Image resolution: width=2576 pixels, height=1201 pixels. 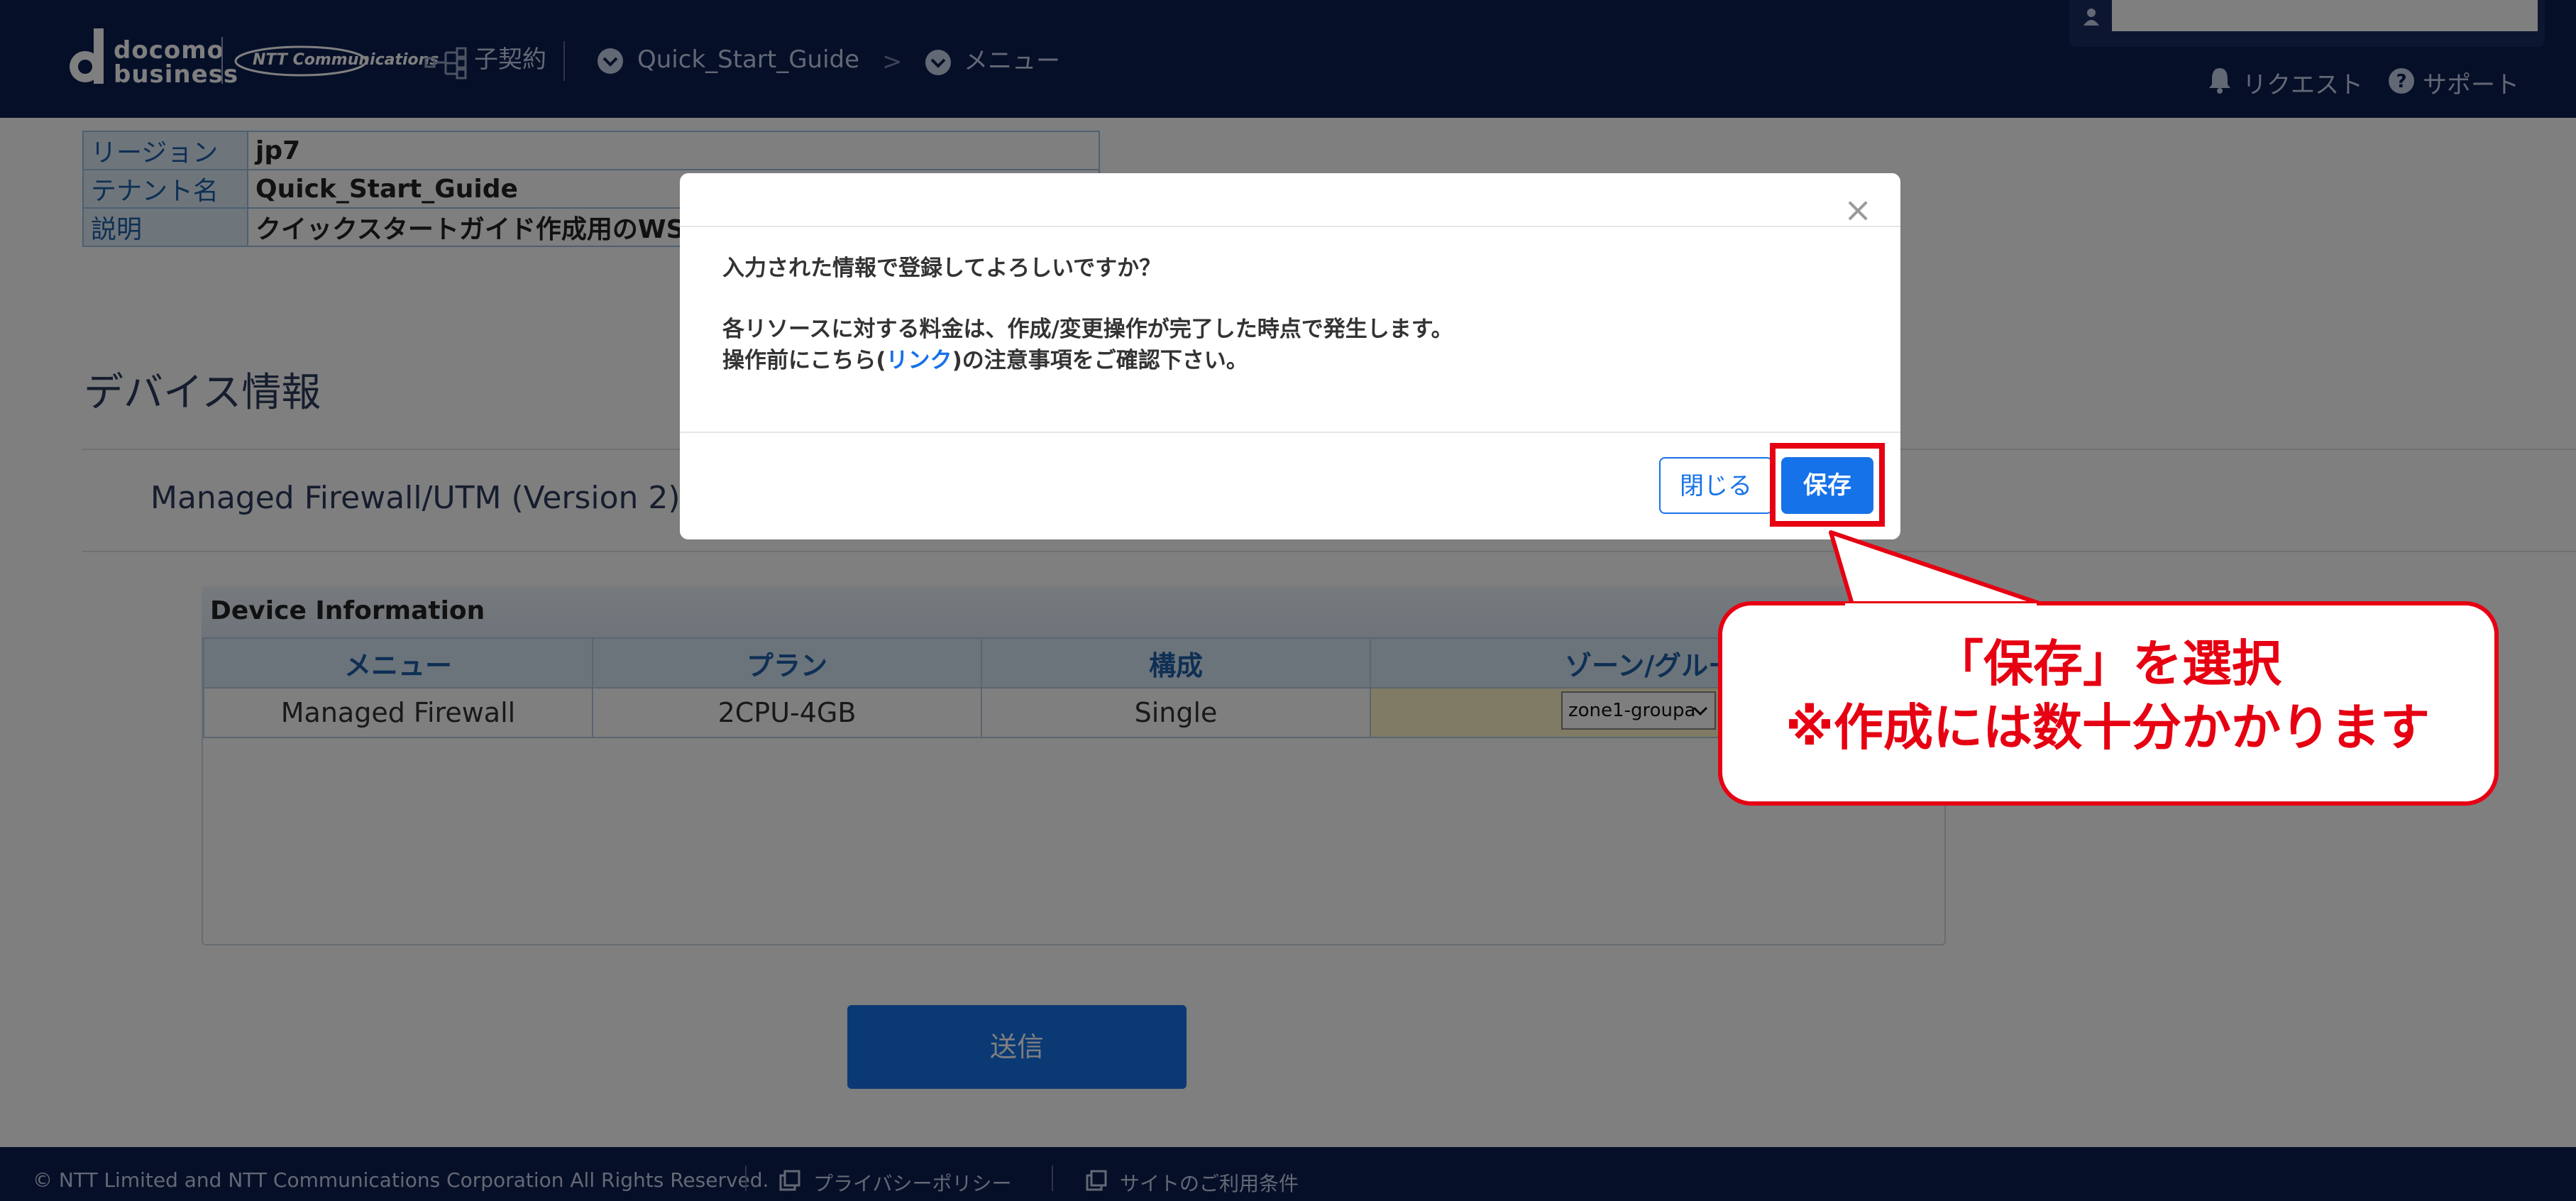 I want to click on callout-line1: 「保存」を選択, so click(x=2107, y=664).